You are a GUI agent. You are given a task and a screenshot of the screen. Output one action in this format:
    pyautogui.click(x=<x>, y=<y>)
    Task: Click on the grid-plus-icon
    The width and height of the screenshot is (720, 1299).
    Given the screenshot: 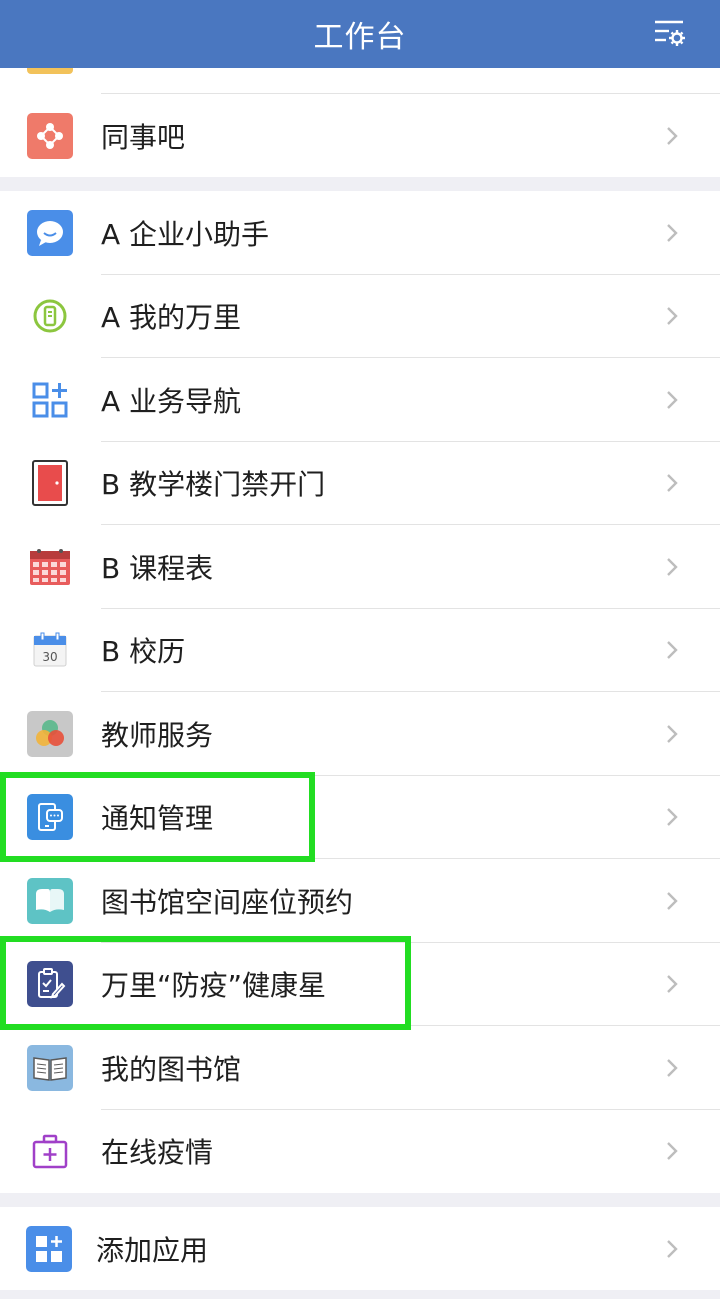 What is the action you would take?
    pyautogui.click(x=50, y=399)
    